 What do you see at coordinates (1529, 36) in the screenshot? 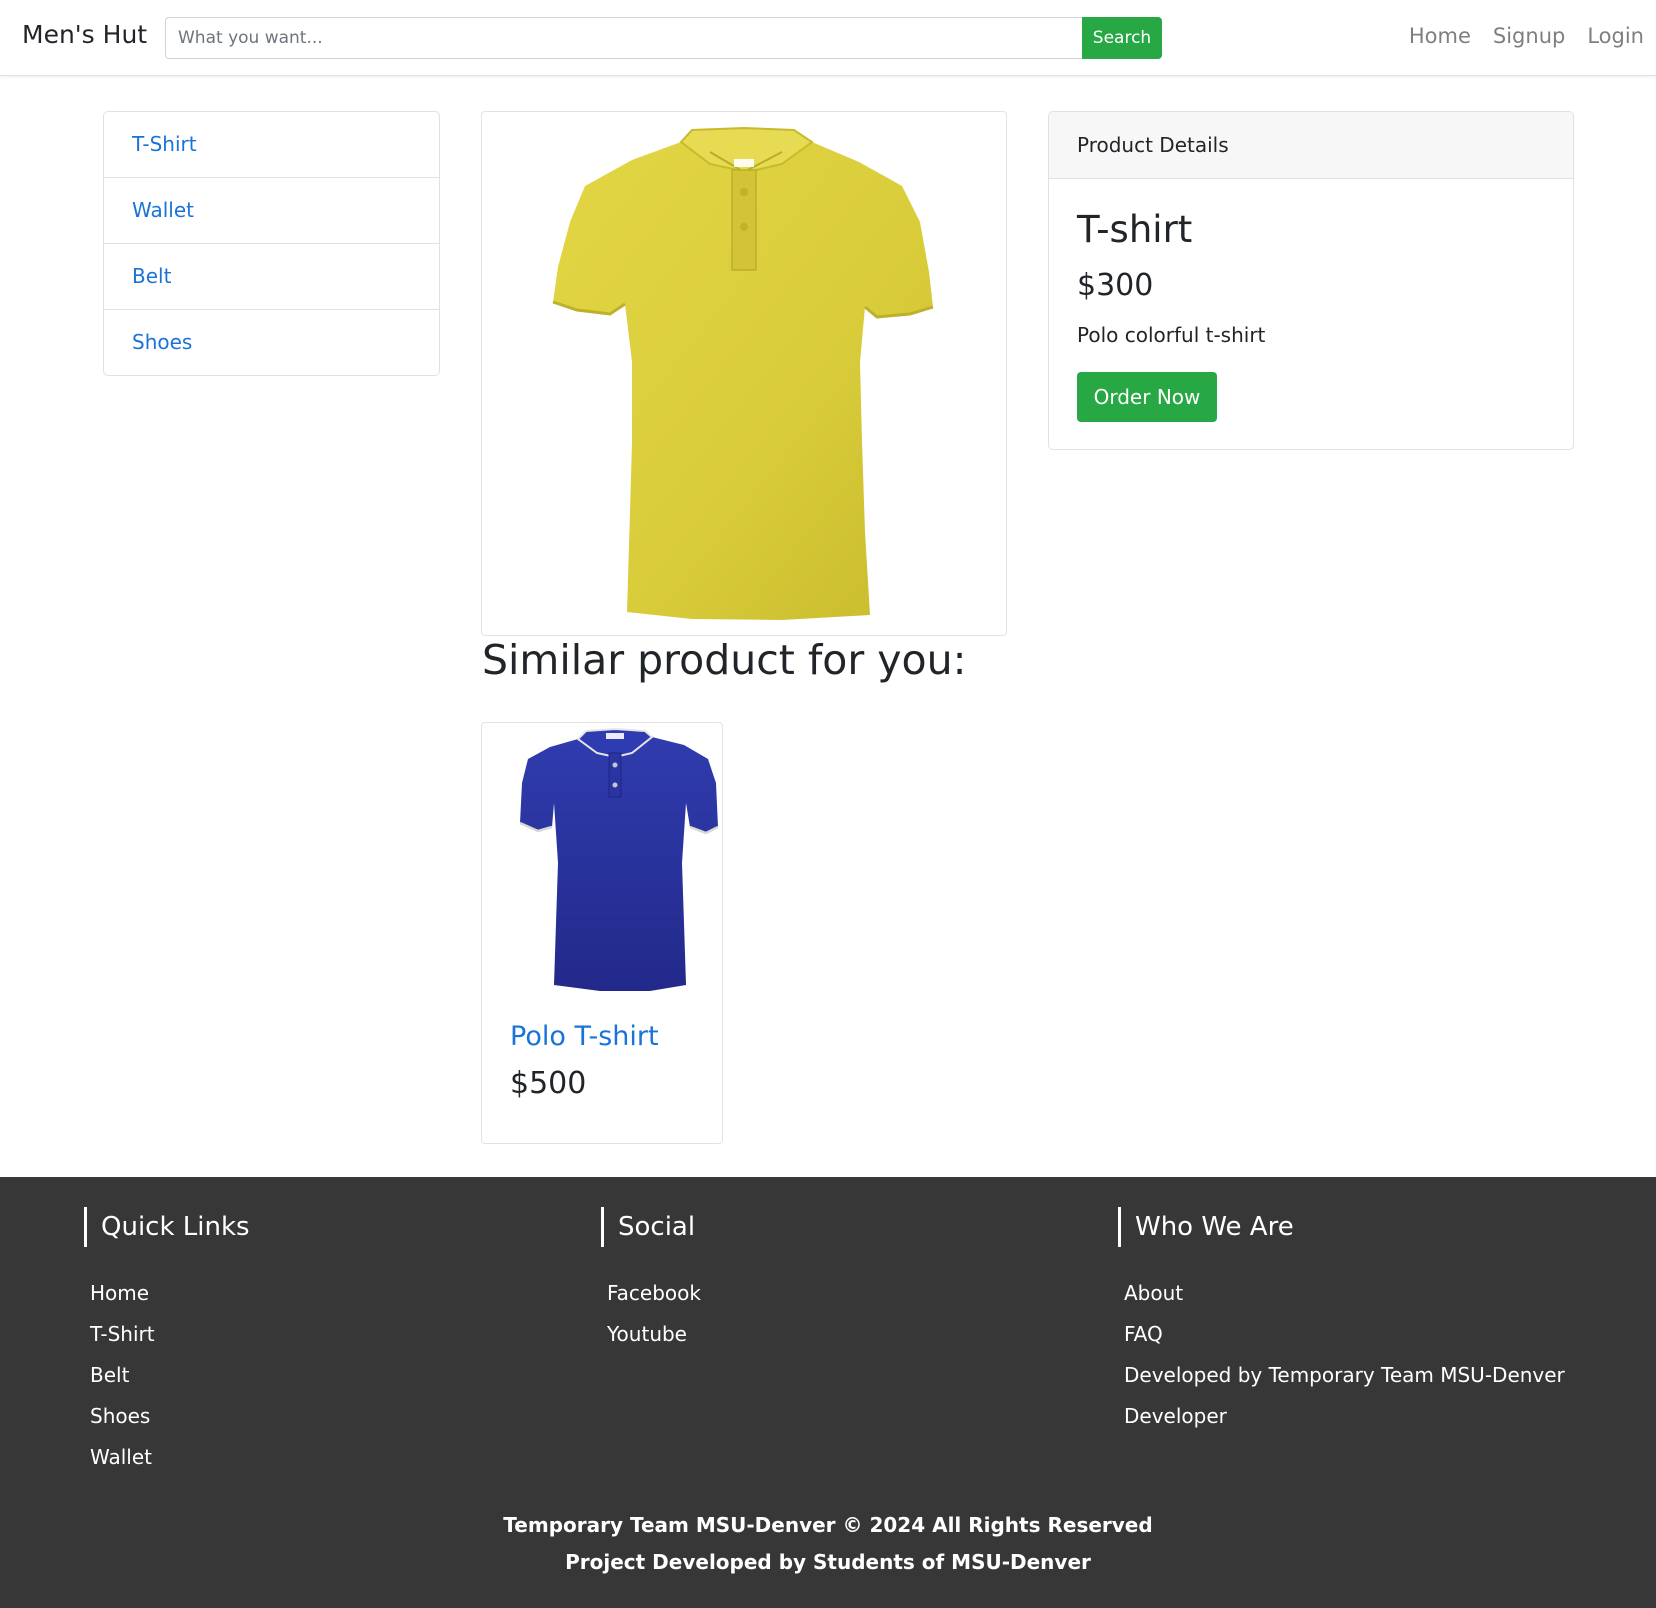
I see `nav-link-signup: Signup` at bounding box center [1529, 36].